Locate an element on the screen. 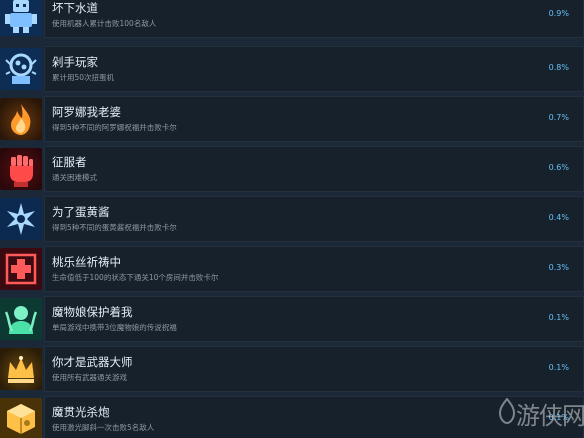 The width and height of the screenshot is (584, 438). achievement-description: 通关困难模式 is located at coordinates (74, 177).